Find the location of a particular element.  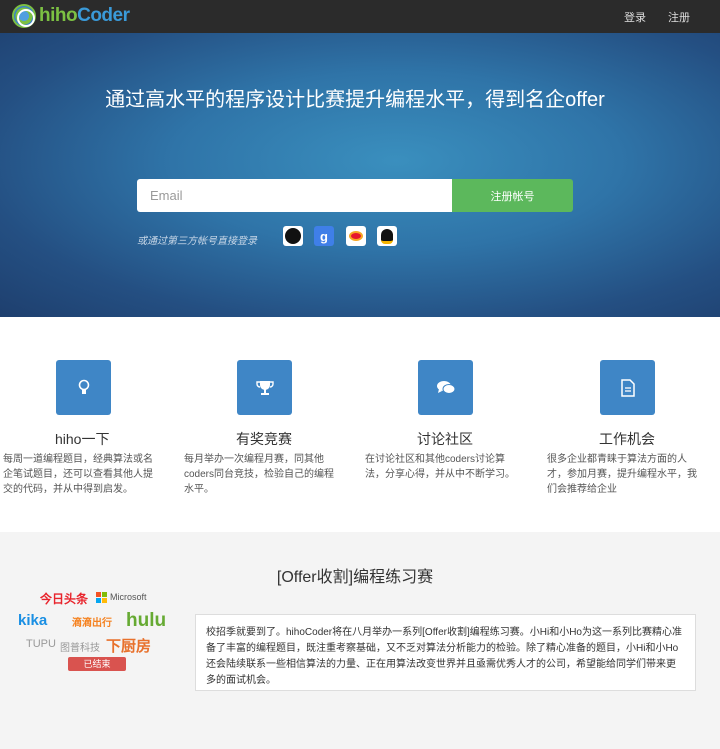

logo-text: hihoCoder is located at coordinates (84, 16).